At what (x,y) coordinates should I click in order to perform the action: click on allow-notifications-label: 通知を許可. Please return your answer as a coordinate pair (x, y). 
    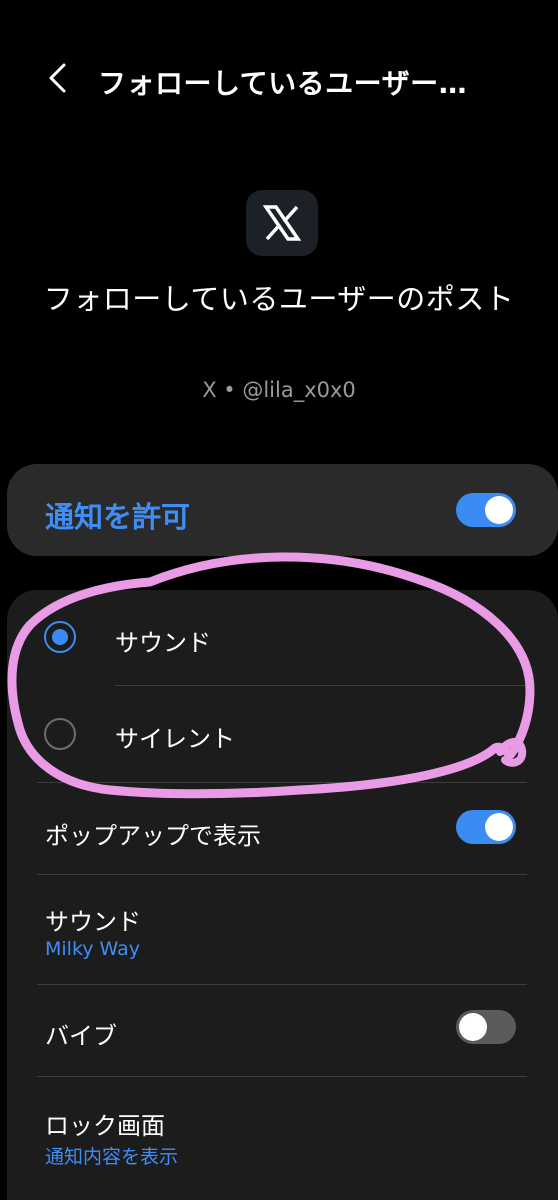
    Looking at the image, I should click on (118, 517).